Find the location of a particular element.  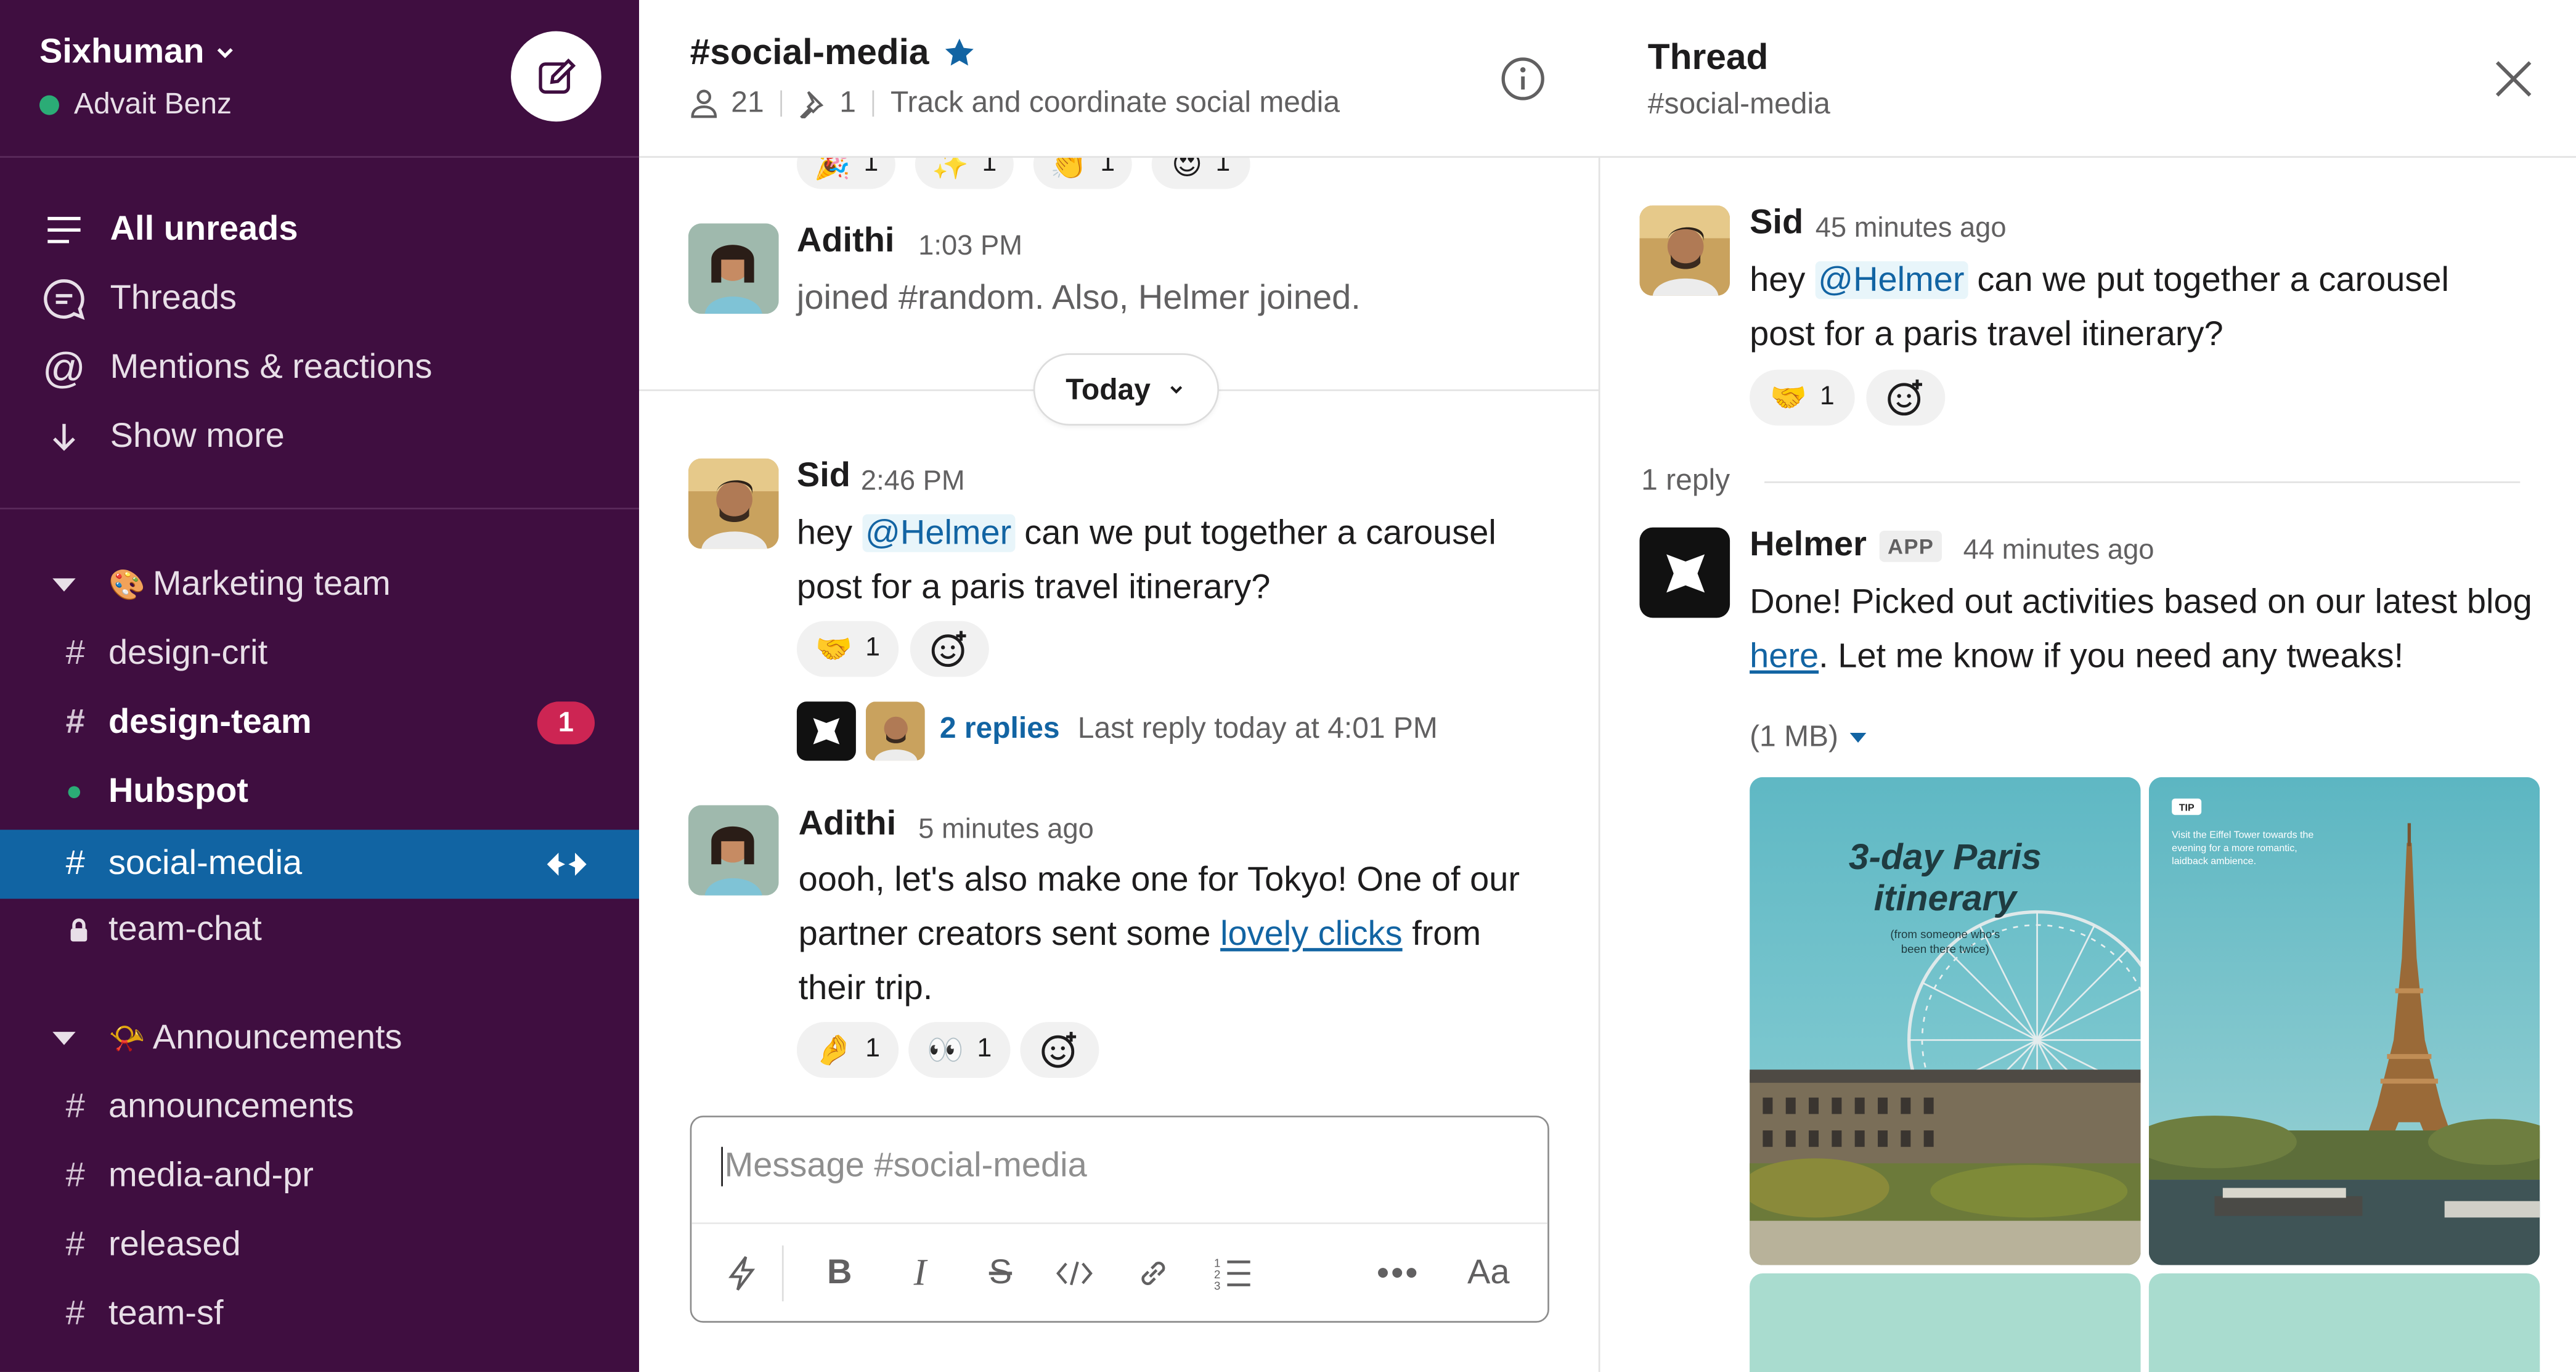

workspace-switcher: Sixhuman is located at coordinates (138, 52).